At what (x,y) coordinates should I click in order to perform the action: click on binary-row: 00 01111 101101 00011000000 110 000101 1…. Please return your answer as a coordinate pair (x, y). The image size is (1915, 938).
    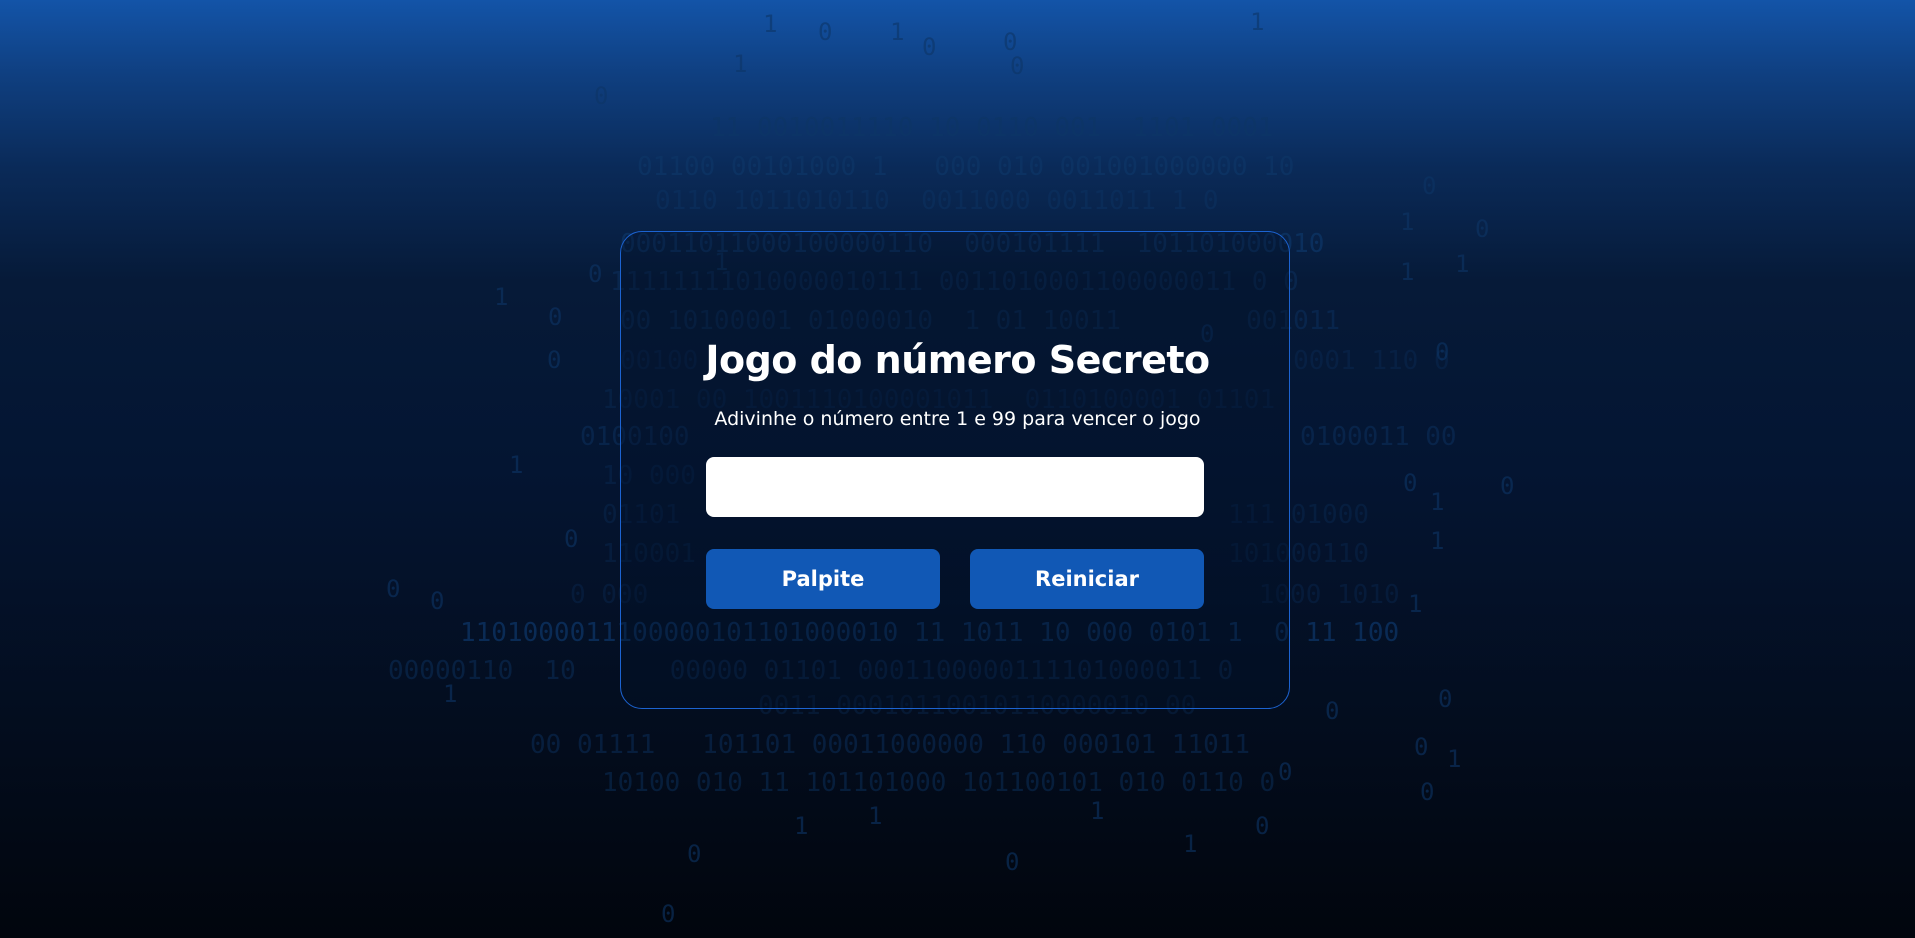
    Looking at the image, I should click on (890, 745).